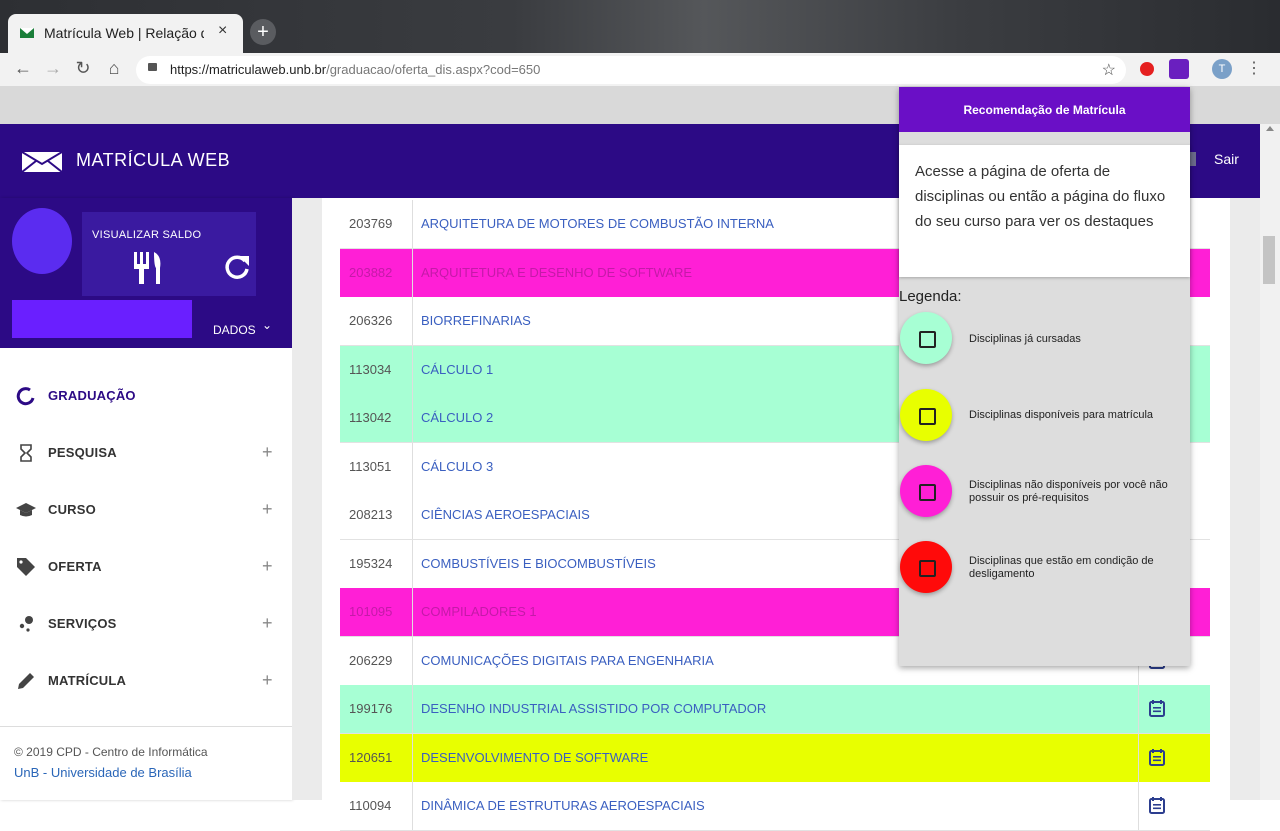  I want to click on discipline-name-link: ARQUITETURA E DESENHO DE SOFTWARE, so click(556, 272).